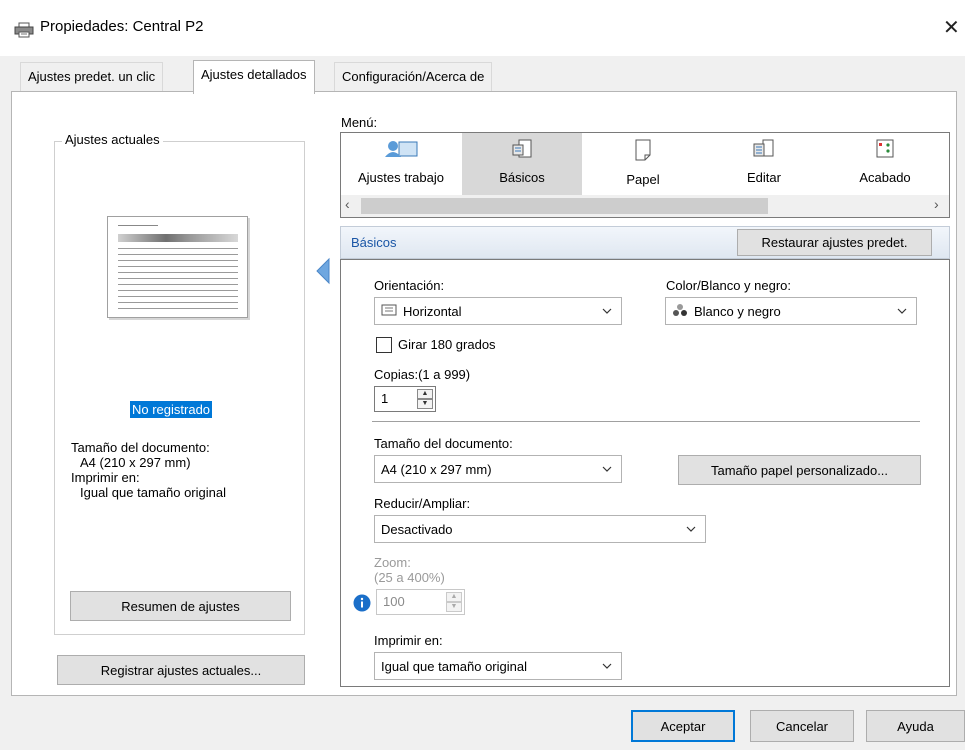 The image size is (965, 750). Describe the element at coordinates (443, 443) in the screenshot. I see `document-size-label: Tamaño del documento:` at that location.